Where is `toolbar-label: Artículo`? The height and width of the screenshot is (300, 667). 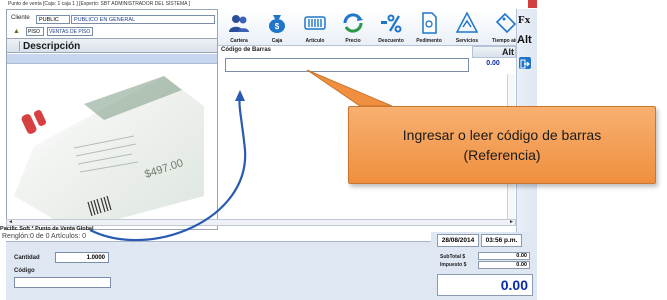 toolbar-label: Artículo is located at coordinates (315, 41).